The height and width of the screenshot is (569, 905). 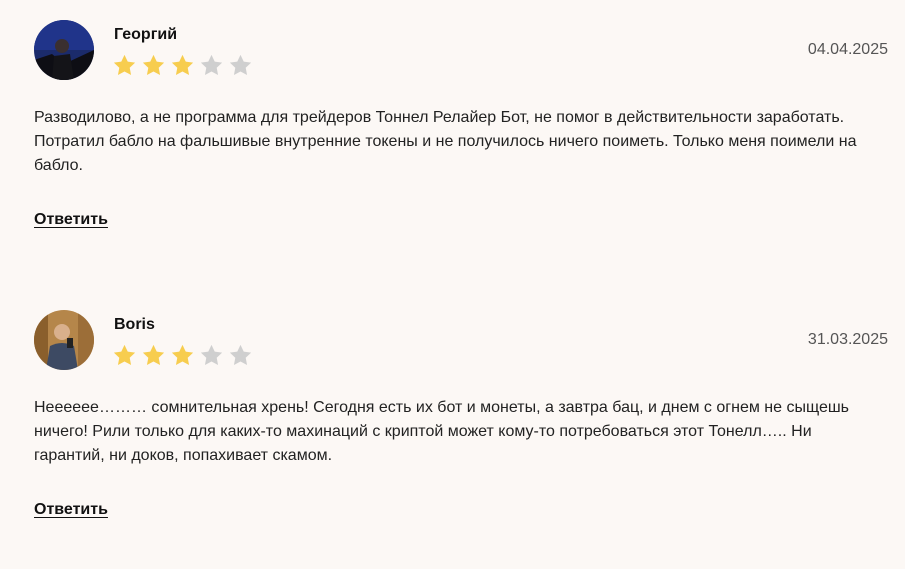 What do you see at coordinates (134, 324) in the screenshot?
I see `review-author: Boris` at bounding box center [134, 324].